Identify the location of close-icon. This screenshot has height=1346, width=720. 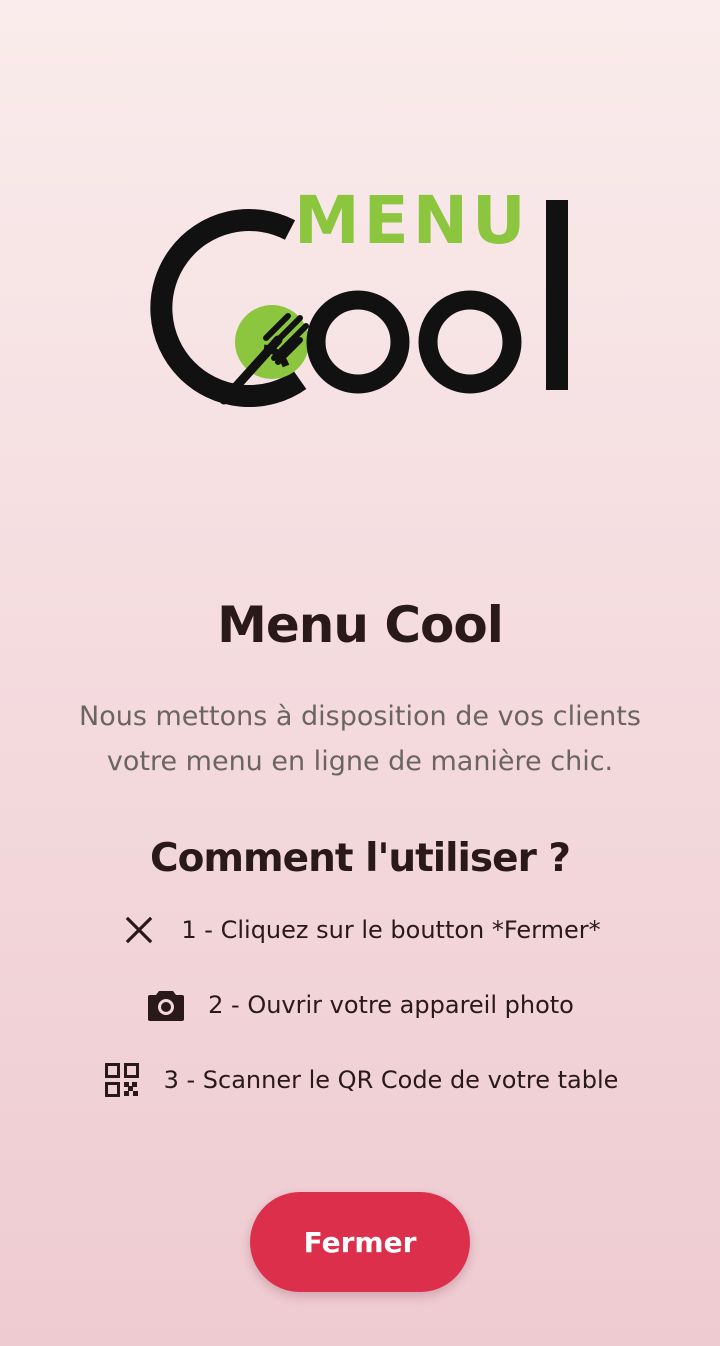
(139, 930).